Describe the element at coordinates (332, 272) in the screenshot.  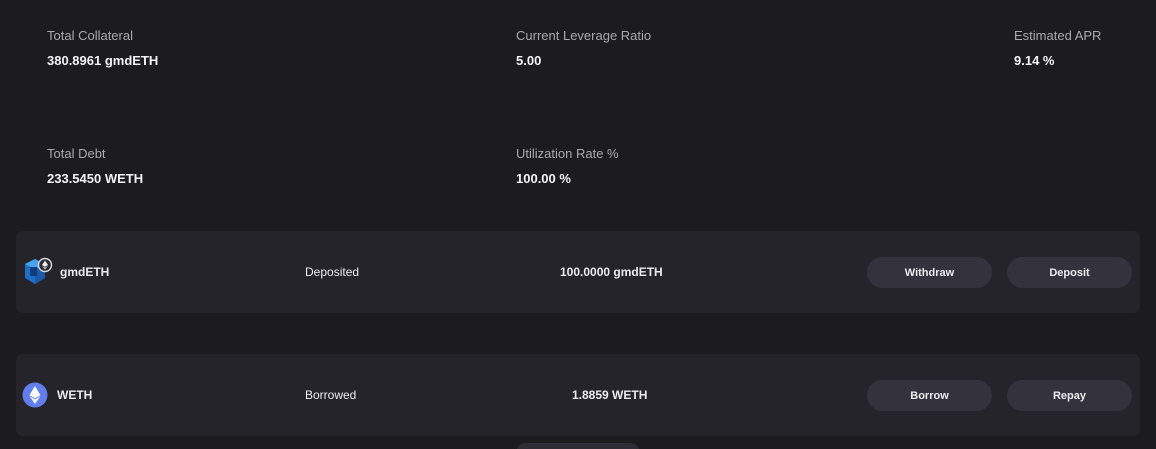
I see `asset-status: Deposited` at that location.